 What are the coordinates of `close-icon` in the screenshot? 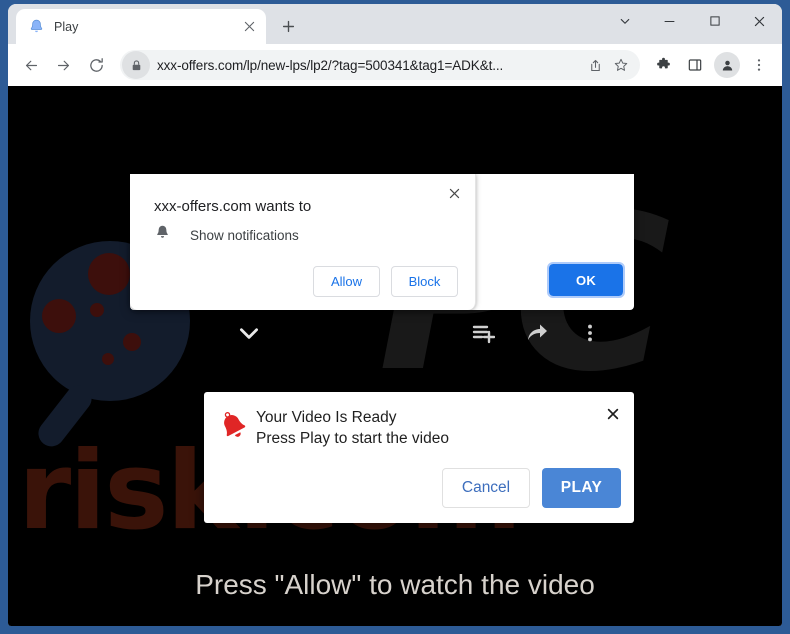 It's located at (454, 193).